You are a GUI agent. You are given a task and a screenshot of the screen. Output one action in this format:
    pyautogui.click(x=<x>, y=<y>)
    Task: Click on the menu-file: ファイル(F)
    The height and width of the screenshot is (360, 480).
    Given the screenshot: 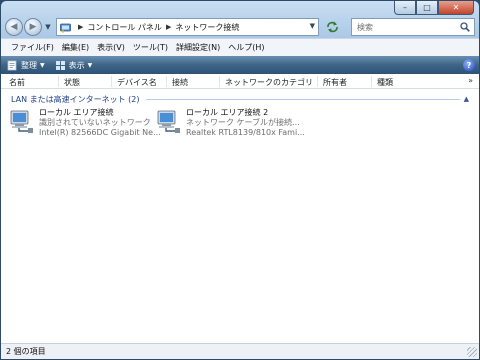 What is the action you would take?
    pyautogui.click(x=32, y=47)
    